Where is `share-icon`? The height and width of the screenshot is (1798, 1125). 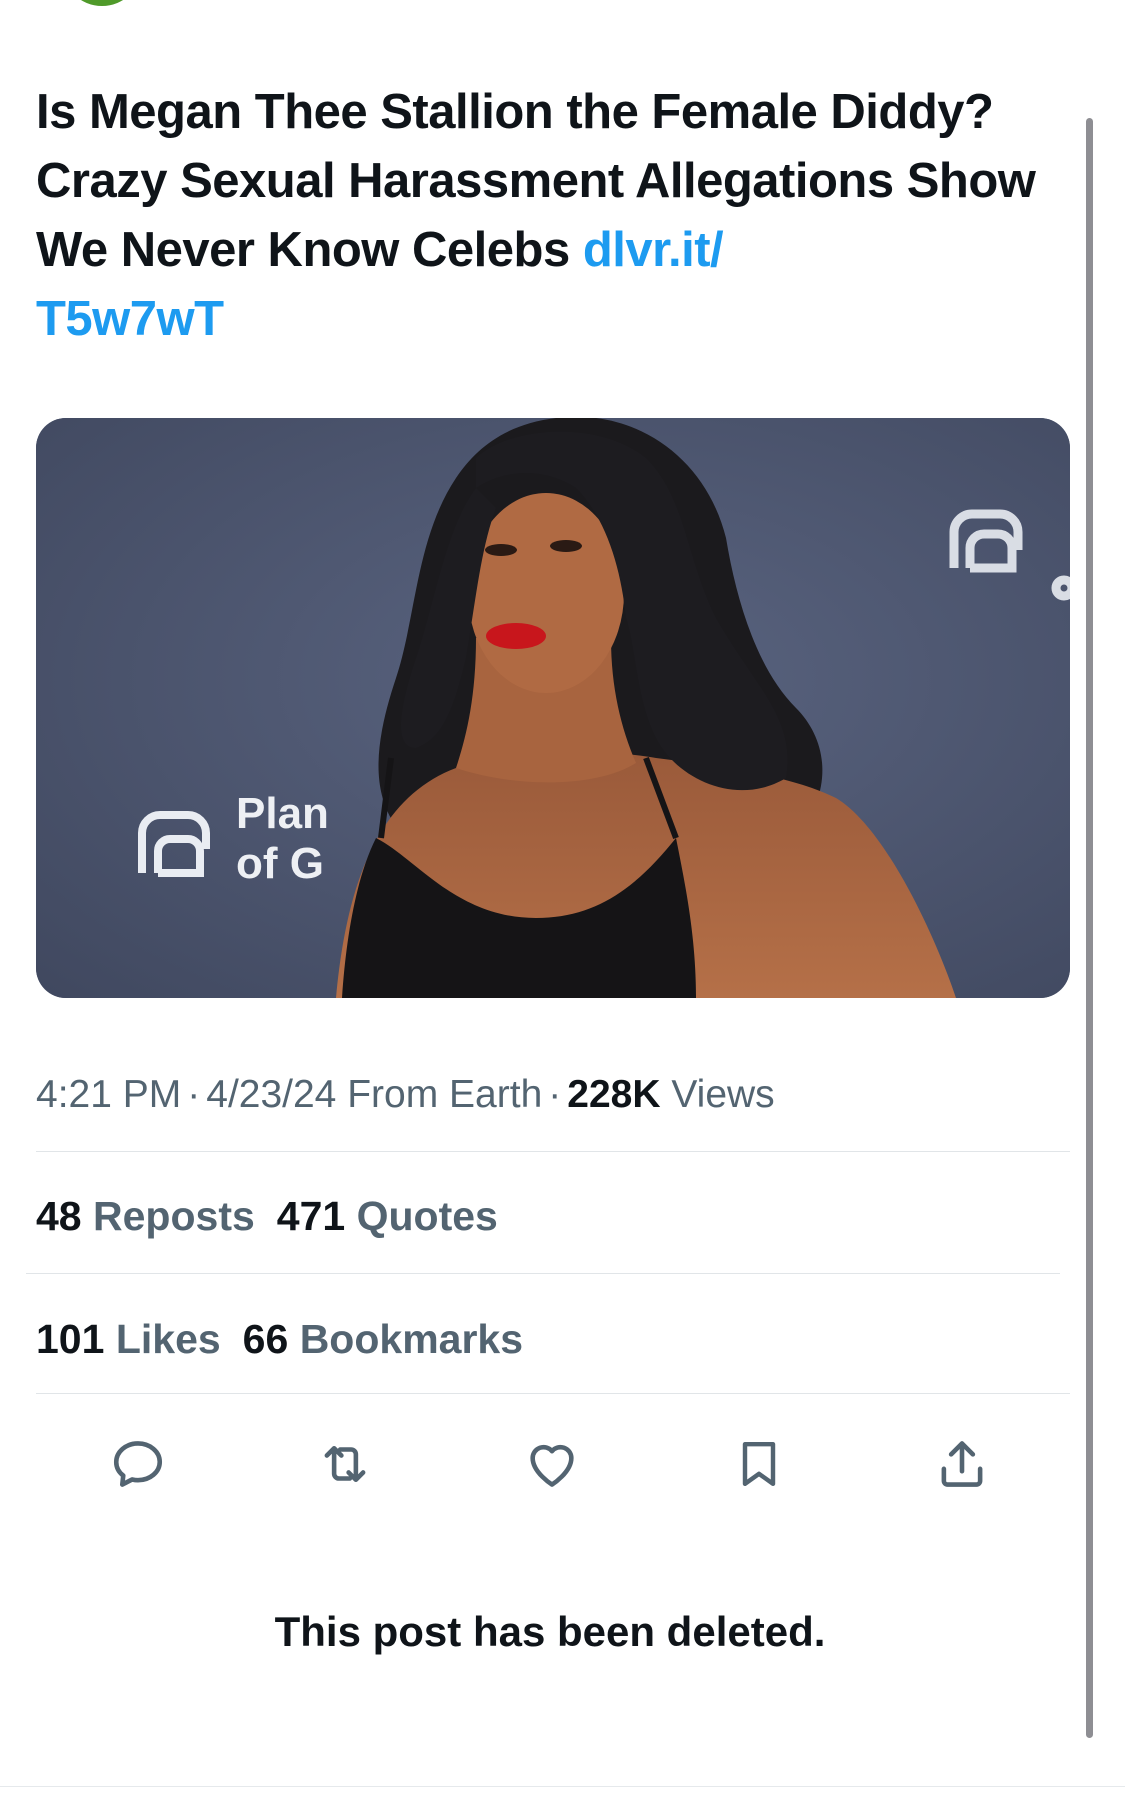 share-icon is located at coordinates (962, 1464).